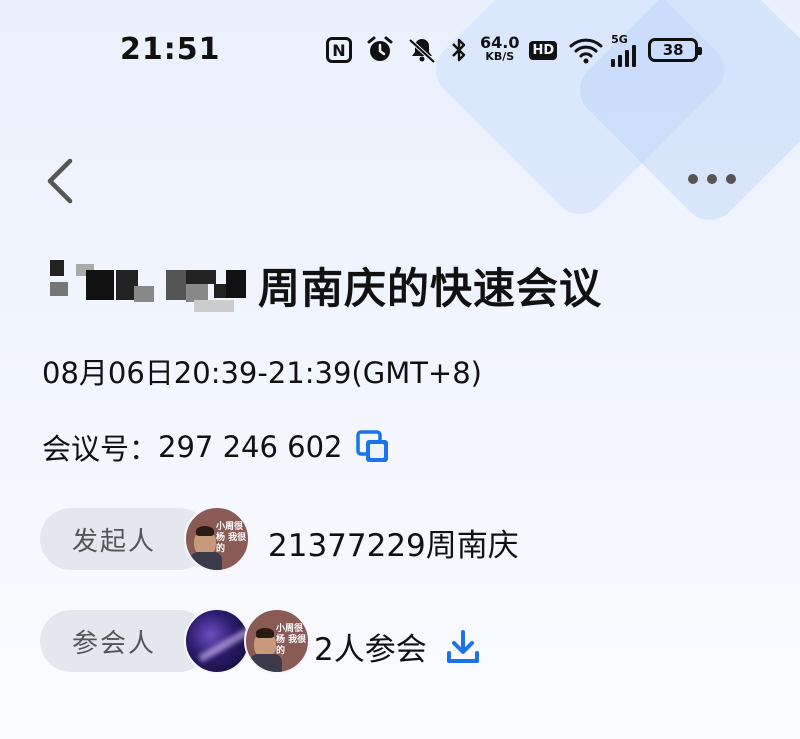 This screenshot has width=800, height=739. What do you see at coordinates (262, 373) in the screenshot?
I see `meeting-datetime: 08月06日20:39-21:39(GMT+8)` at bounding box center [262, 373].